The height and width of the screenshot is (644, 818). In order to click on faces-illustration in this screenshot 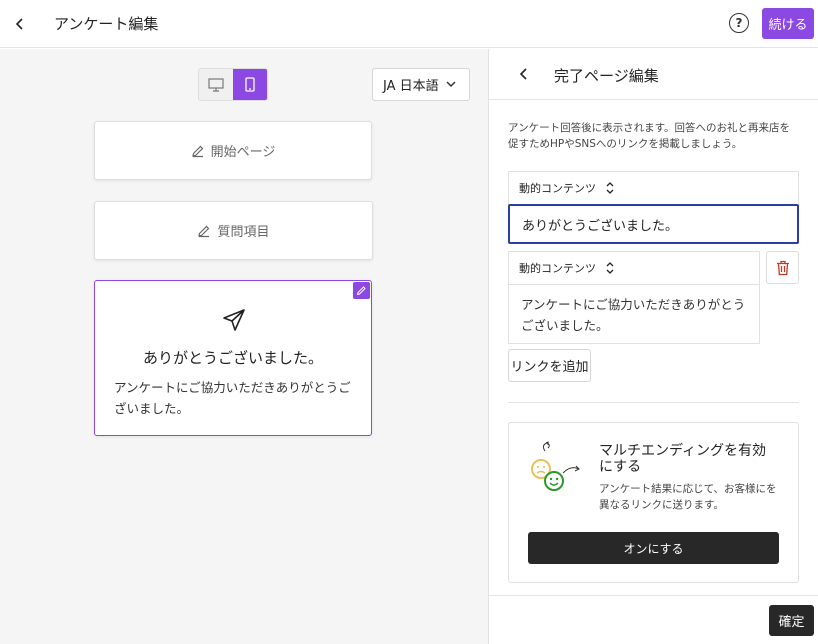, I will do `click(555, 466)`.